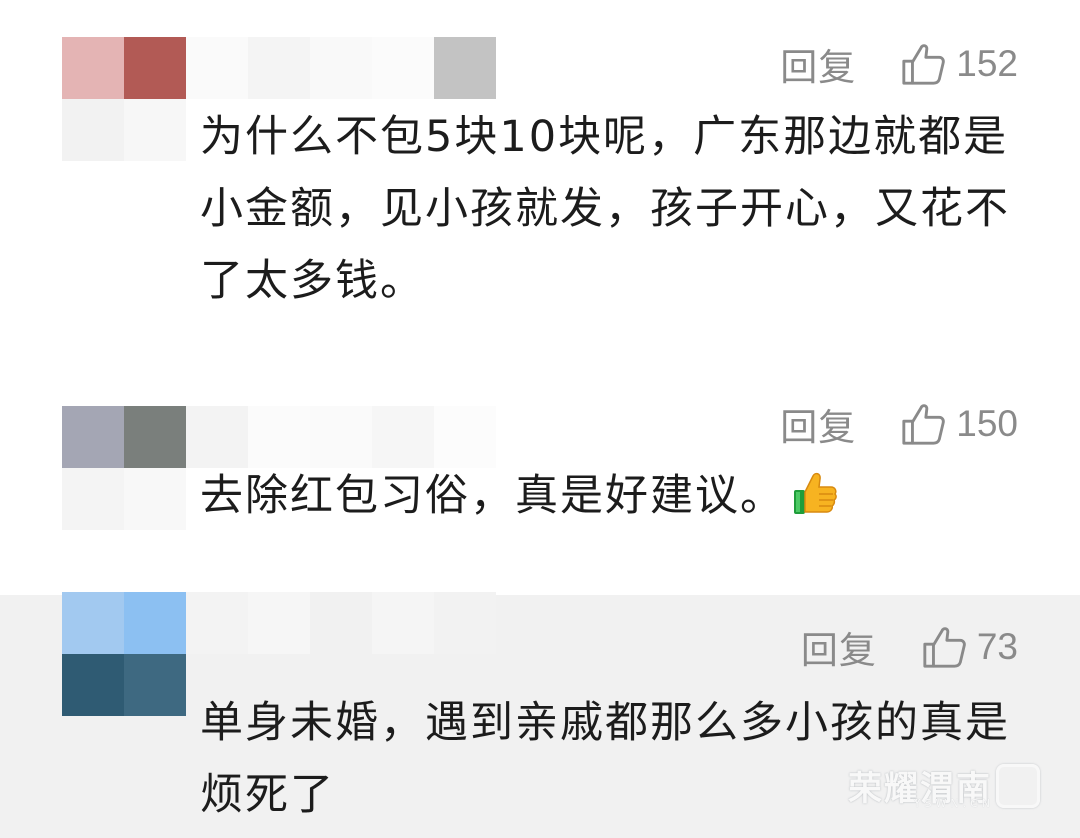 The width and height of the screenshot is (1080, 838). Describe the element at coordinates (492, 496) in the screenshot. I see `comment-text: 去除红包习俗，真是好建议。` at that location.